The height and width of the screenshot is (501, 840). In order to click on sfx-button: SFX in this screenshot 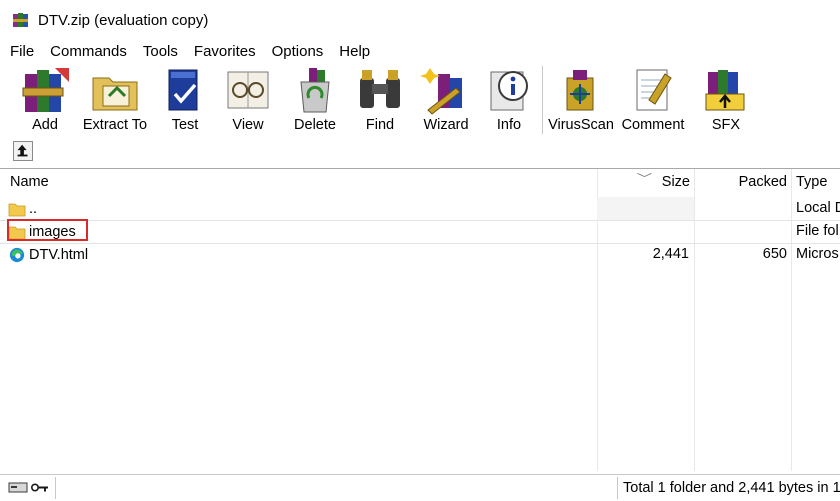, I will do `click(726, 98)`.